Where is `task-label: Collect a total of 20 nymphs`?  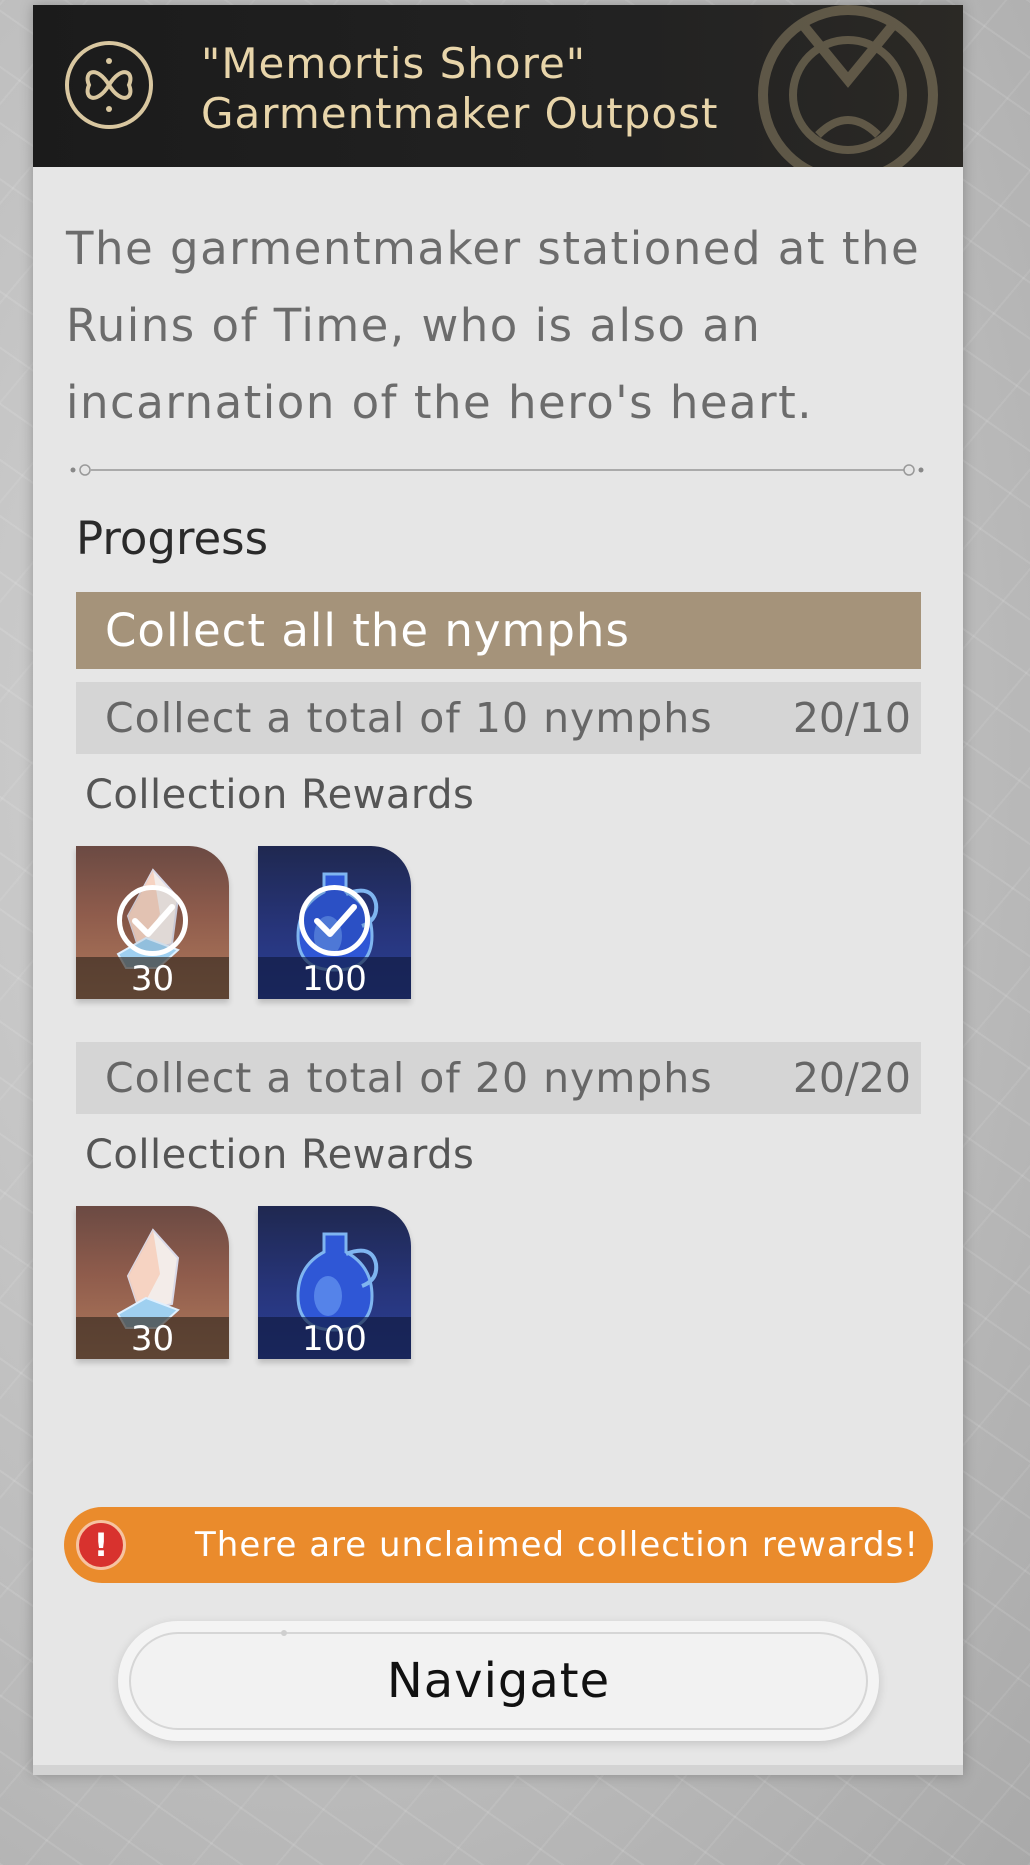
task-label: Collect a total of 20 nymphs is located at coordinates (409, 1078).